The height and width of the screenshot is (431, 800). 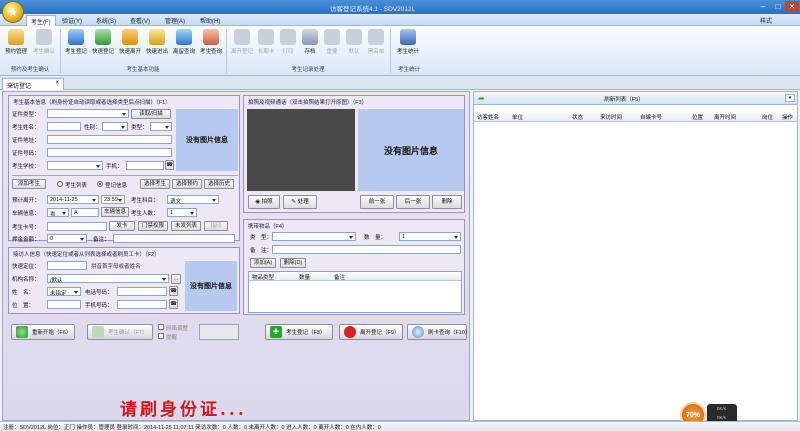 What do you see at coordinates (142, 304) in the screenshot?
I see `mobile-input` at bounding box center [142, 304].